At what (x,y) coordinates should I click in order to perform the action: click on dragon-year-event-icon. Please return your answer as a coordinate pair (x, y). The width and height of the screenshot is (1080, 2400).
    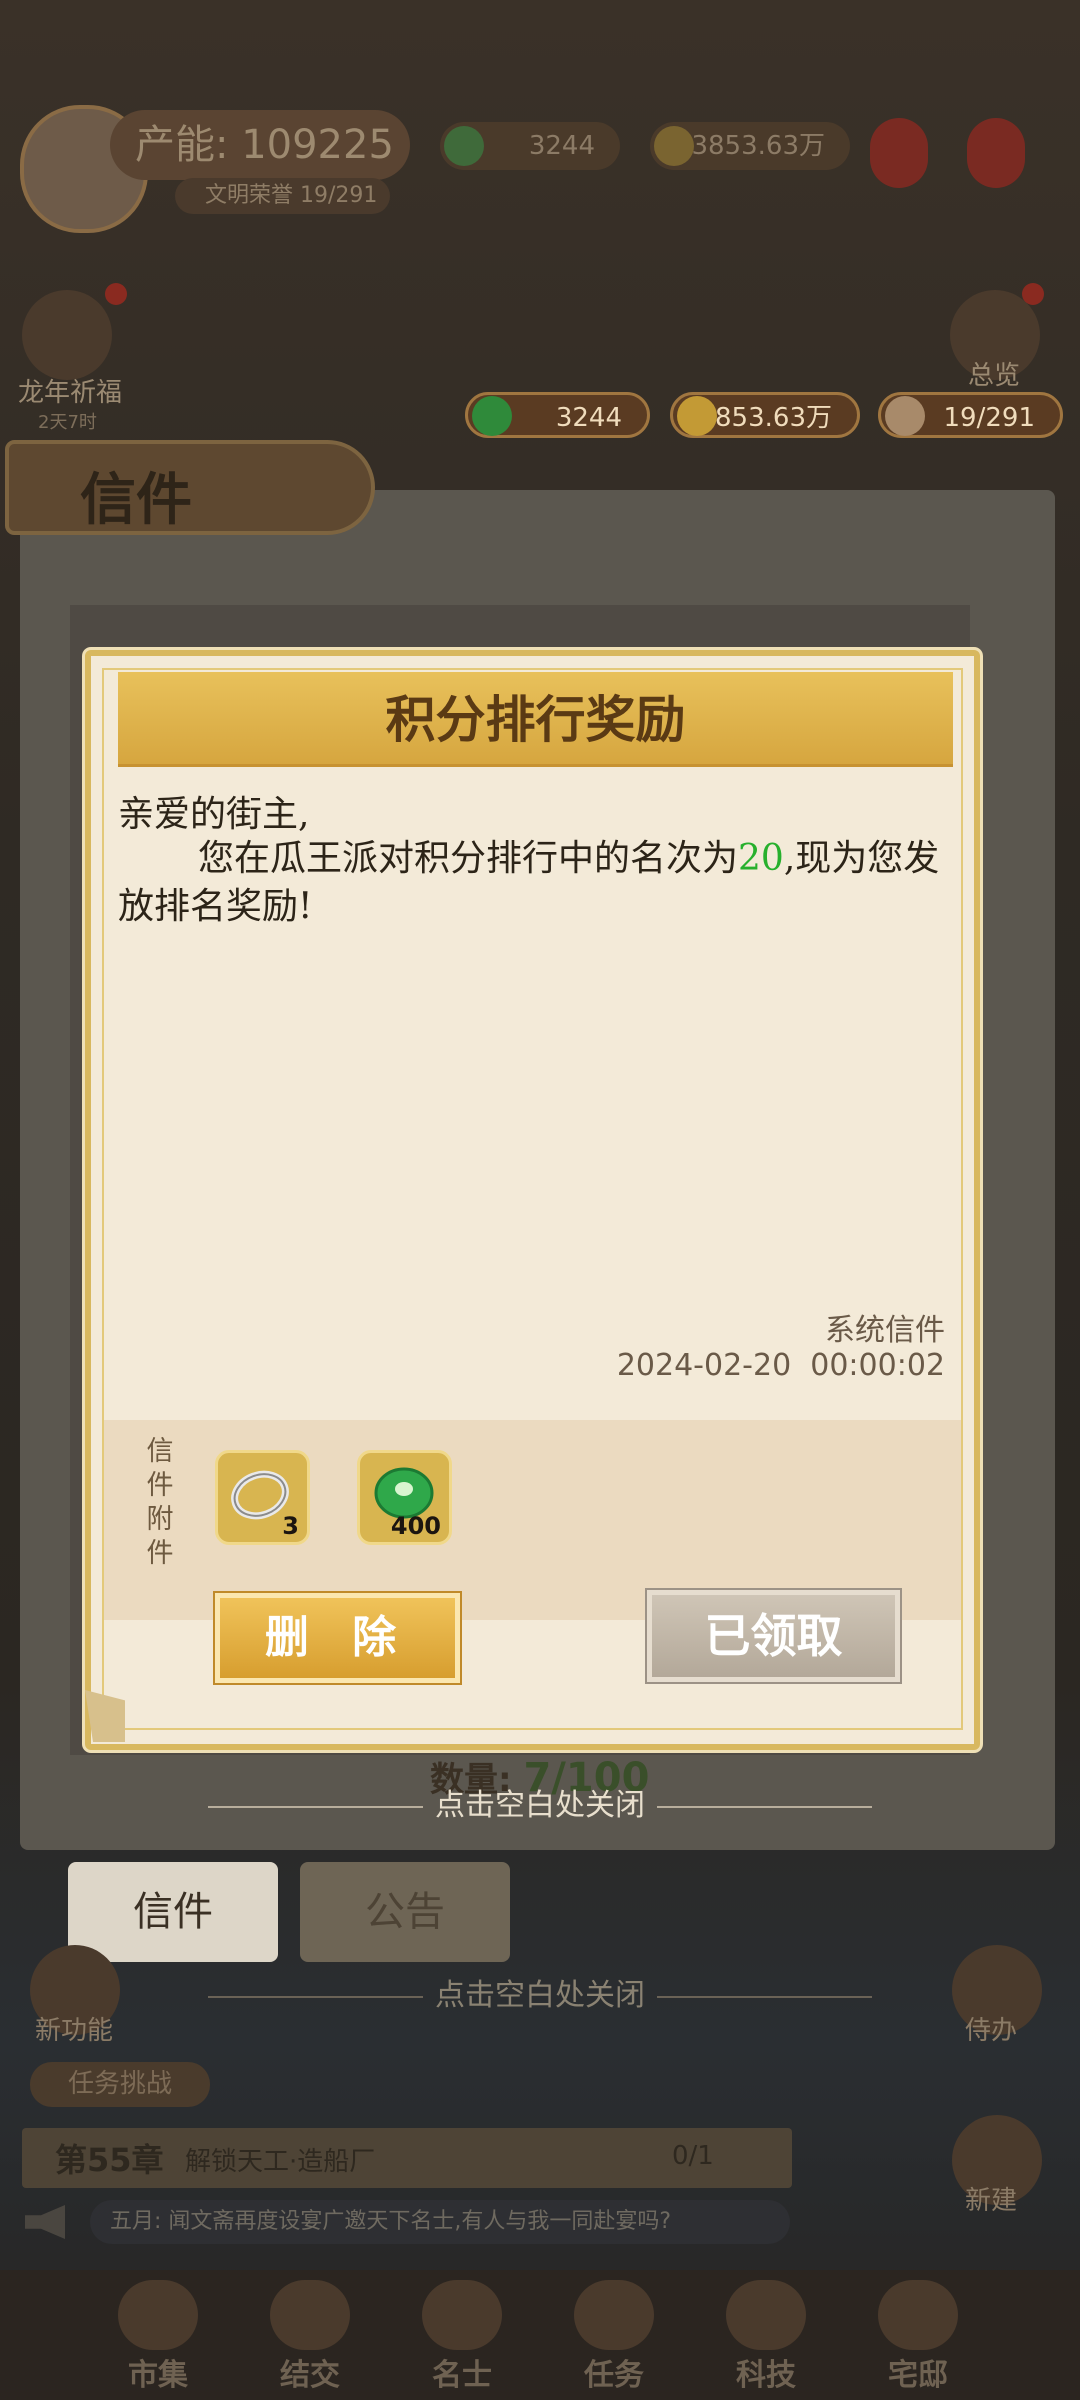
    Looking at the image, I should click on (67, 335).